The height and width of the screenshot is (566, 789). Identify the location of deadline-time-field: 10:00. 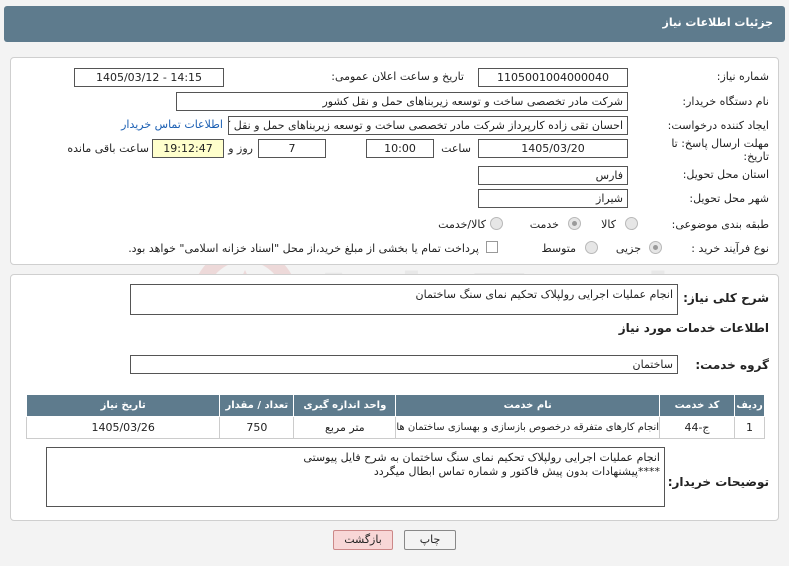
(400, 148).